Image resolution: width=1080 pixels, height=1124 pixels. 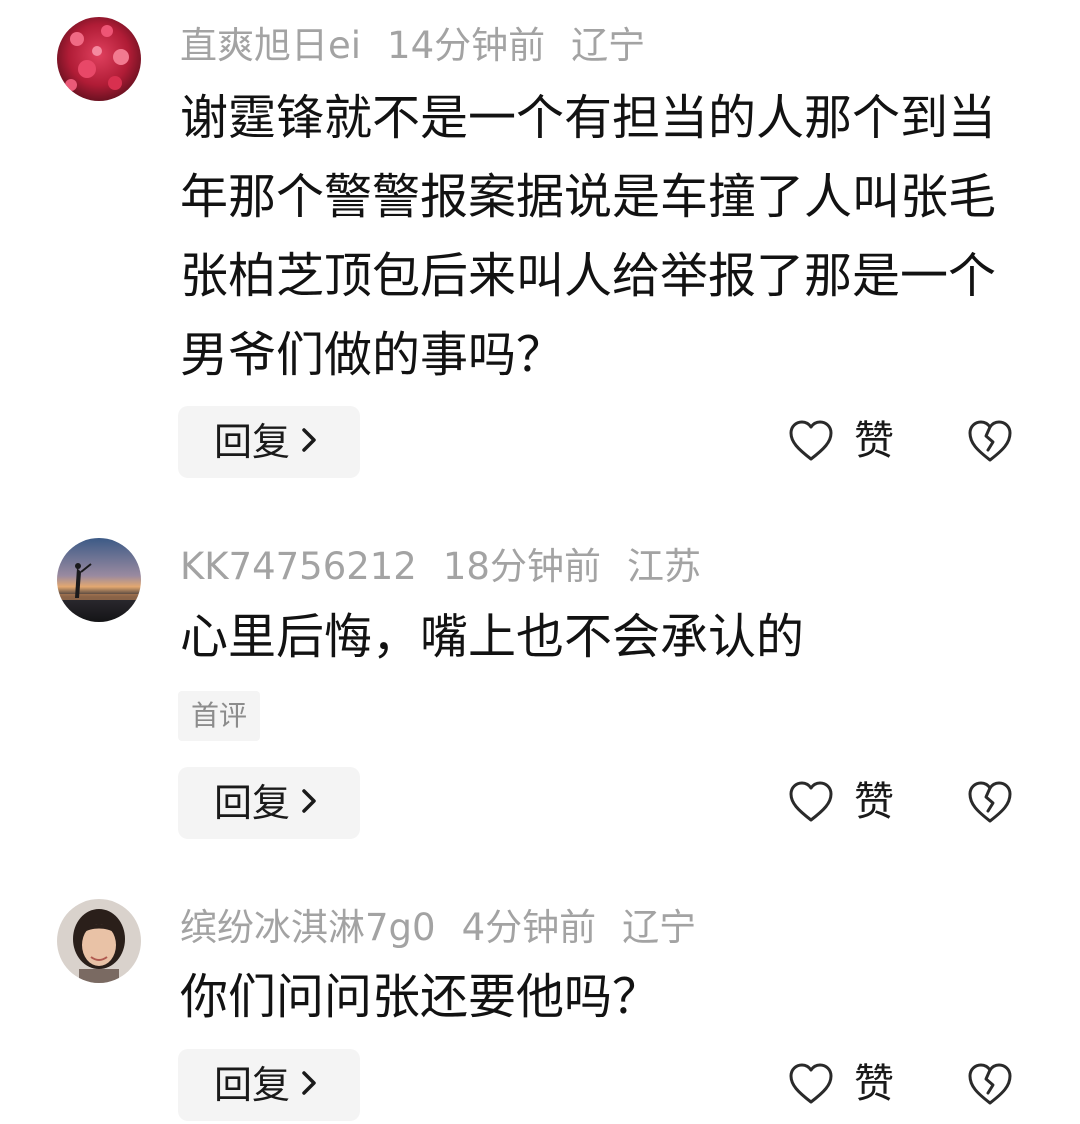 I want to click on comment-time: 4分钟前, so click(x=529, y=927).